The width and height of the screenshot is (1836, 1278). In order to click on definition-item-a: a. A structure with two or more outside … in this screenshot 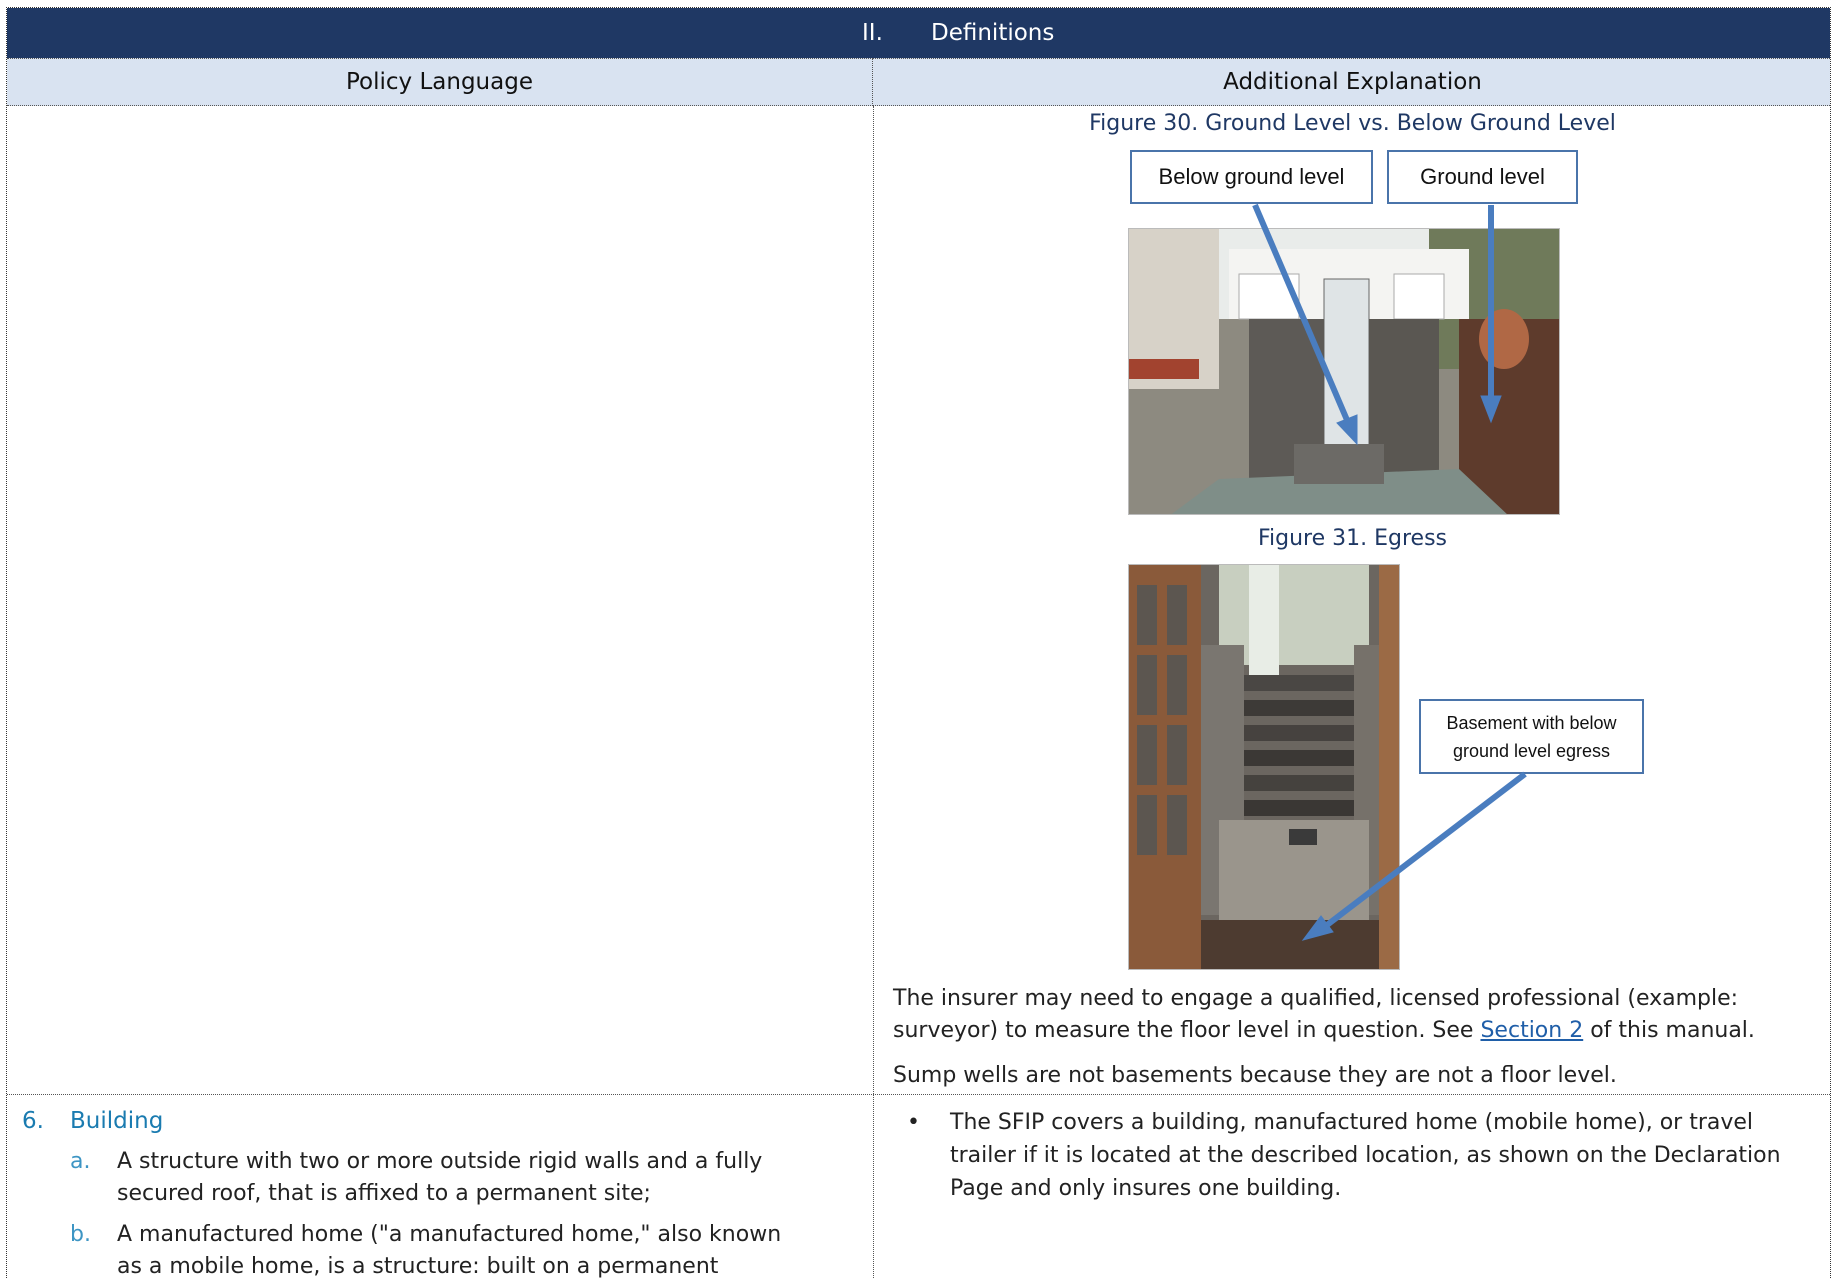, I will do `click(435, 1178)`.